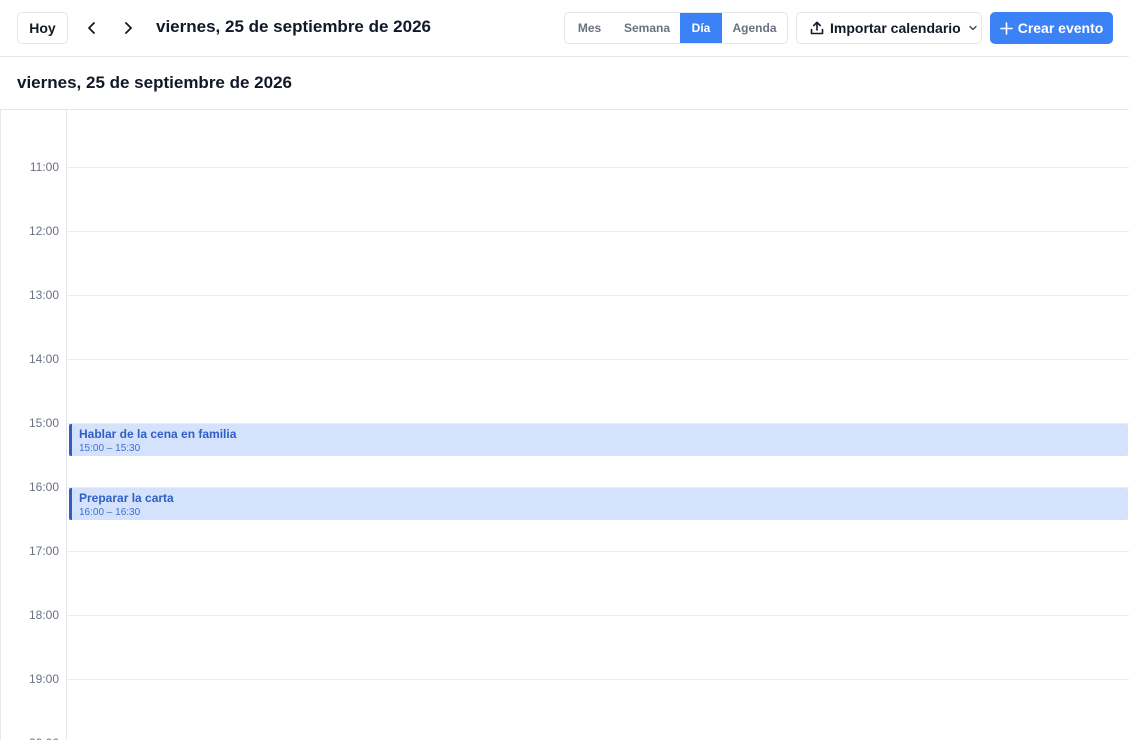 The height and width of the screenshot is (740, 1129). Describe the element at coordinates (44, 167) in the screenshot. I see `hour-label: 11:00` at that location.